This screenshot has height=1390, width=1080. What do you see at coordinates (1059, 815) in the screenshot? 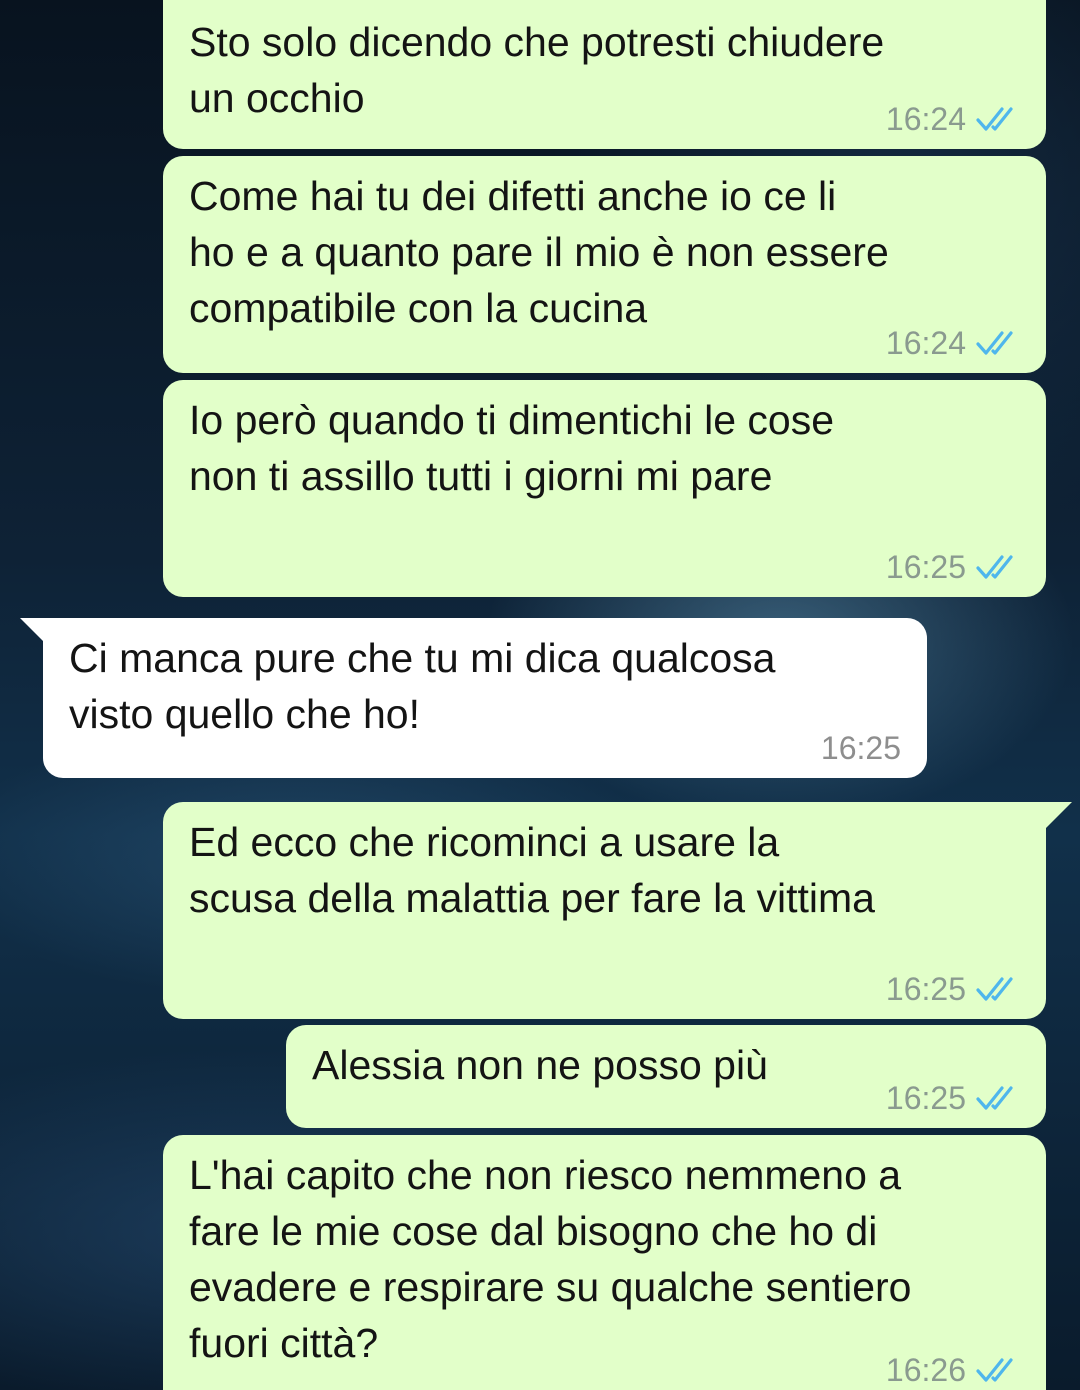
I see `bubble-tail` at bounding box center [1059, 815].